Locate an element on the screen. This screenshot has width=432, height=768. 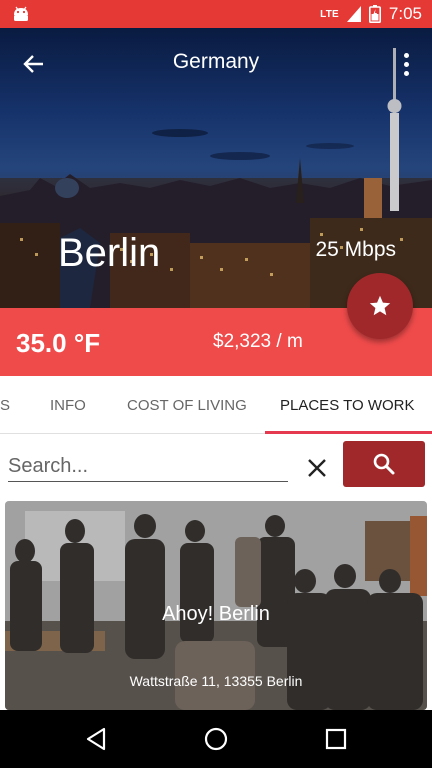
nav-home-button is located at coordinates (216, 739).